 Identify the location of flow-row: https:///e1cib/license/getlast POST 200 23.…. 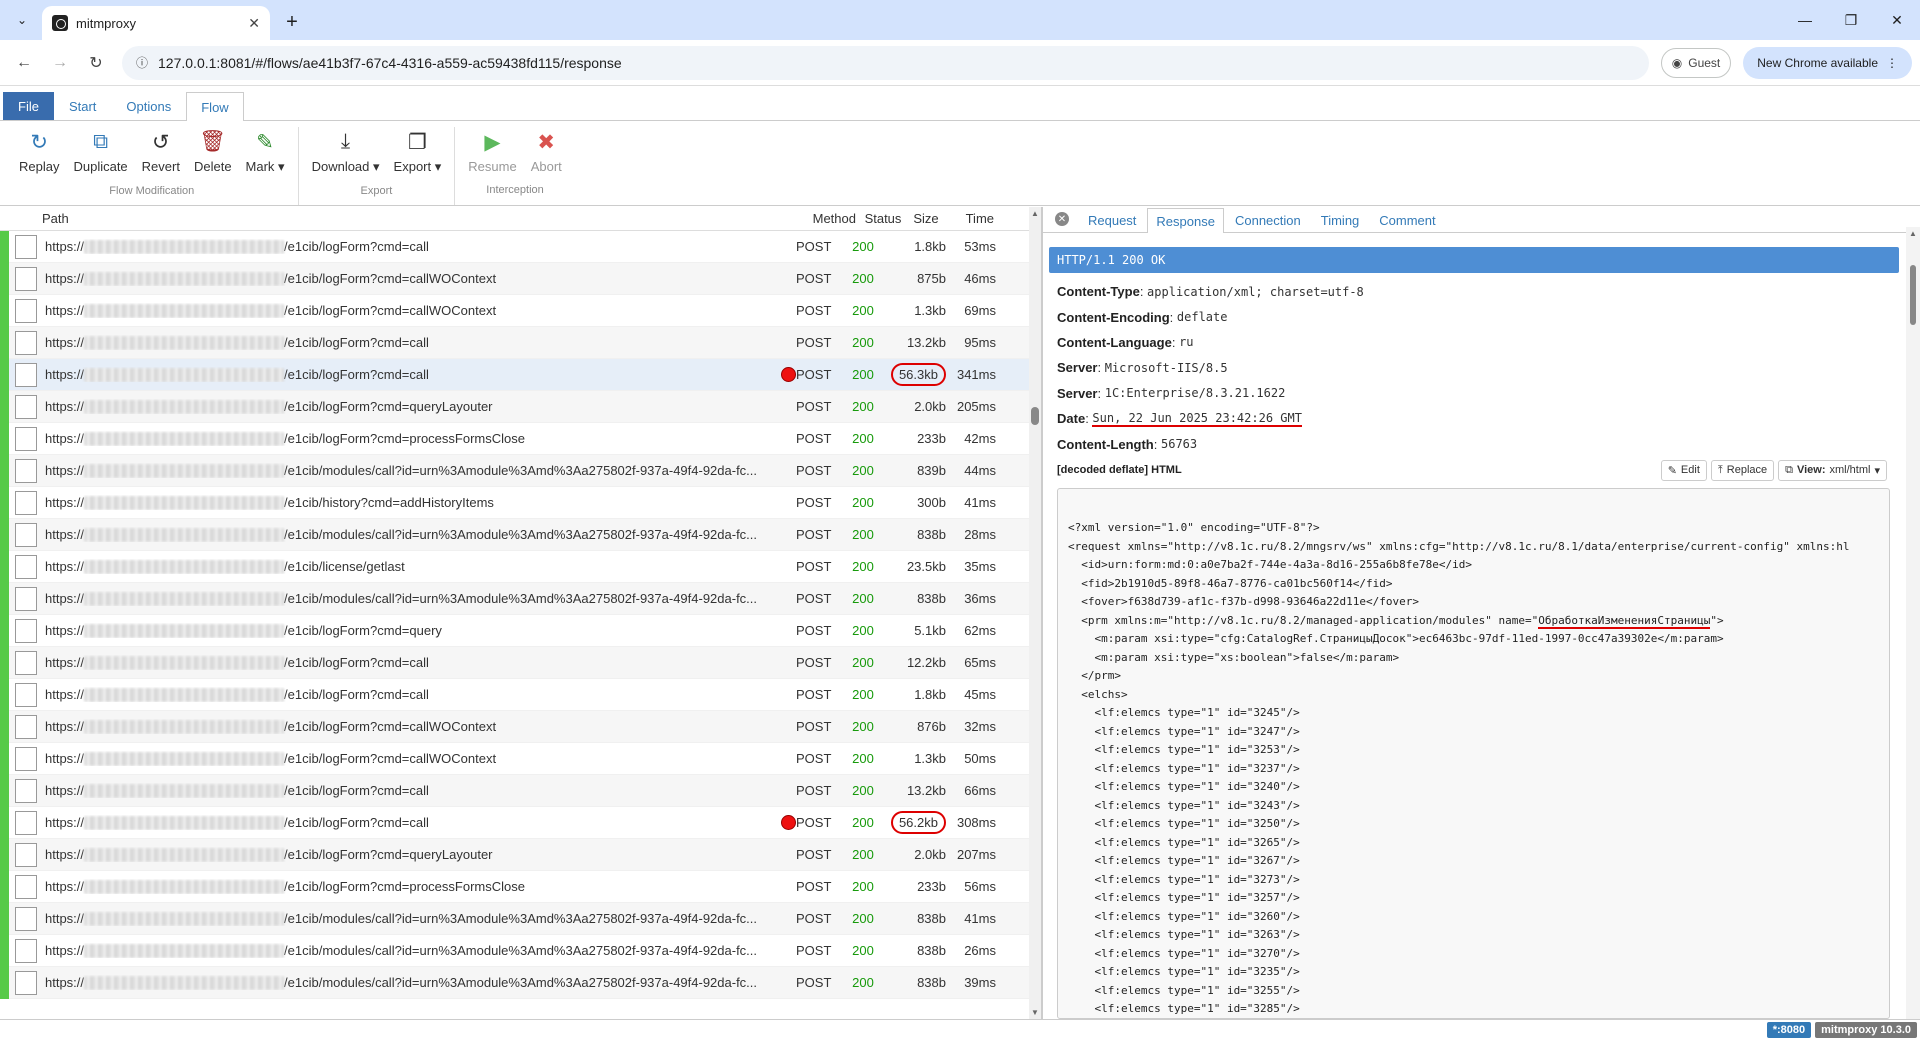
(515, 566).